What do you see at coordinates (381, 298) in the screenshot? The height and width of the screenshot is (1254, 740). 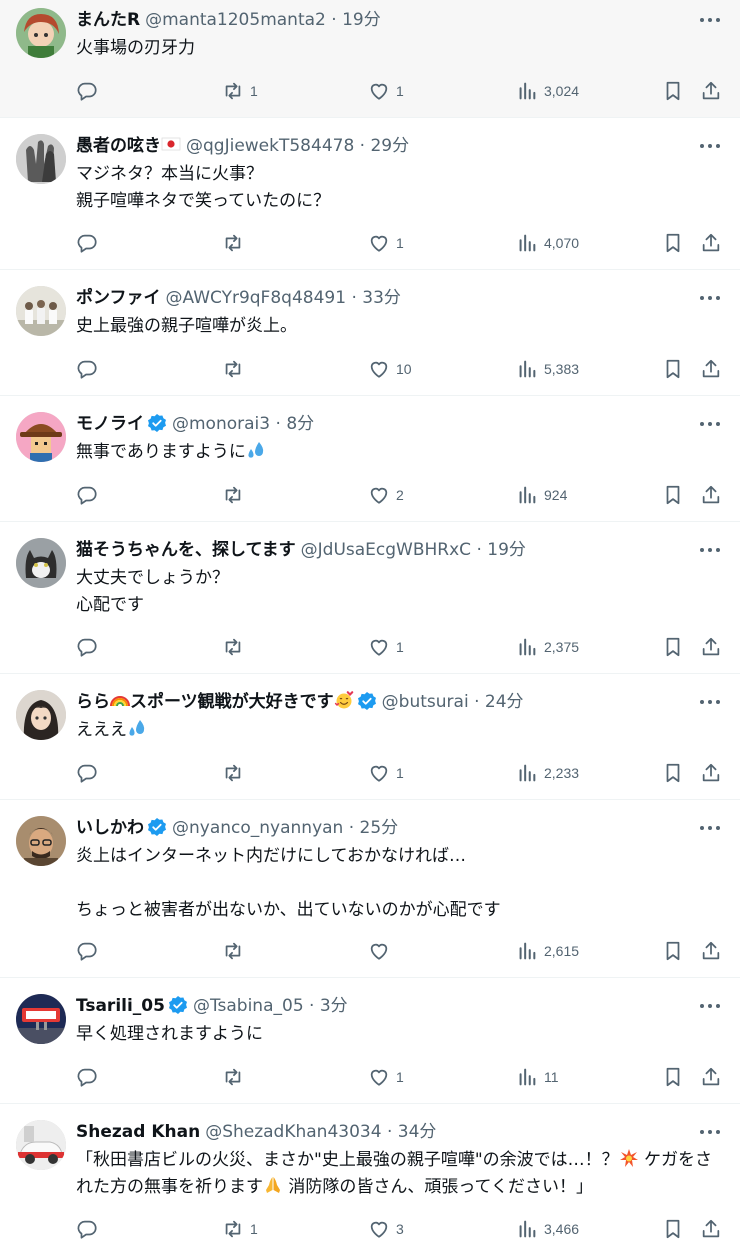 I see `timestamp: 33分` at bounding box center [381, 298].